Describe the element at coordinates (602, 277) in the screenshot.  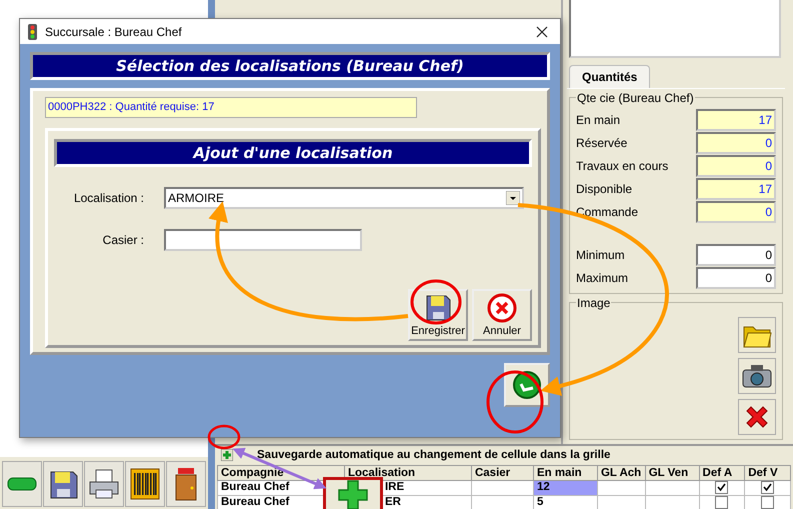
I see `field-label: Maximum` at that location.